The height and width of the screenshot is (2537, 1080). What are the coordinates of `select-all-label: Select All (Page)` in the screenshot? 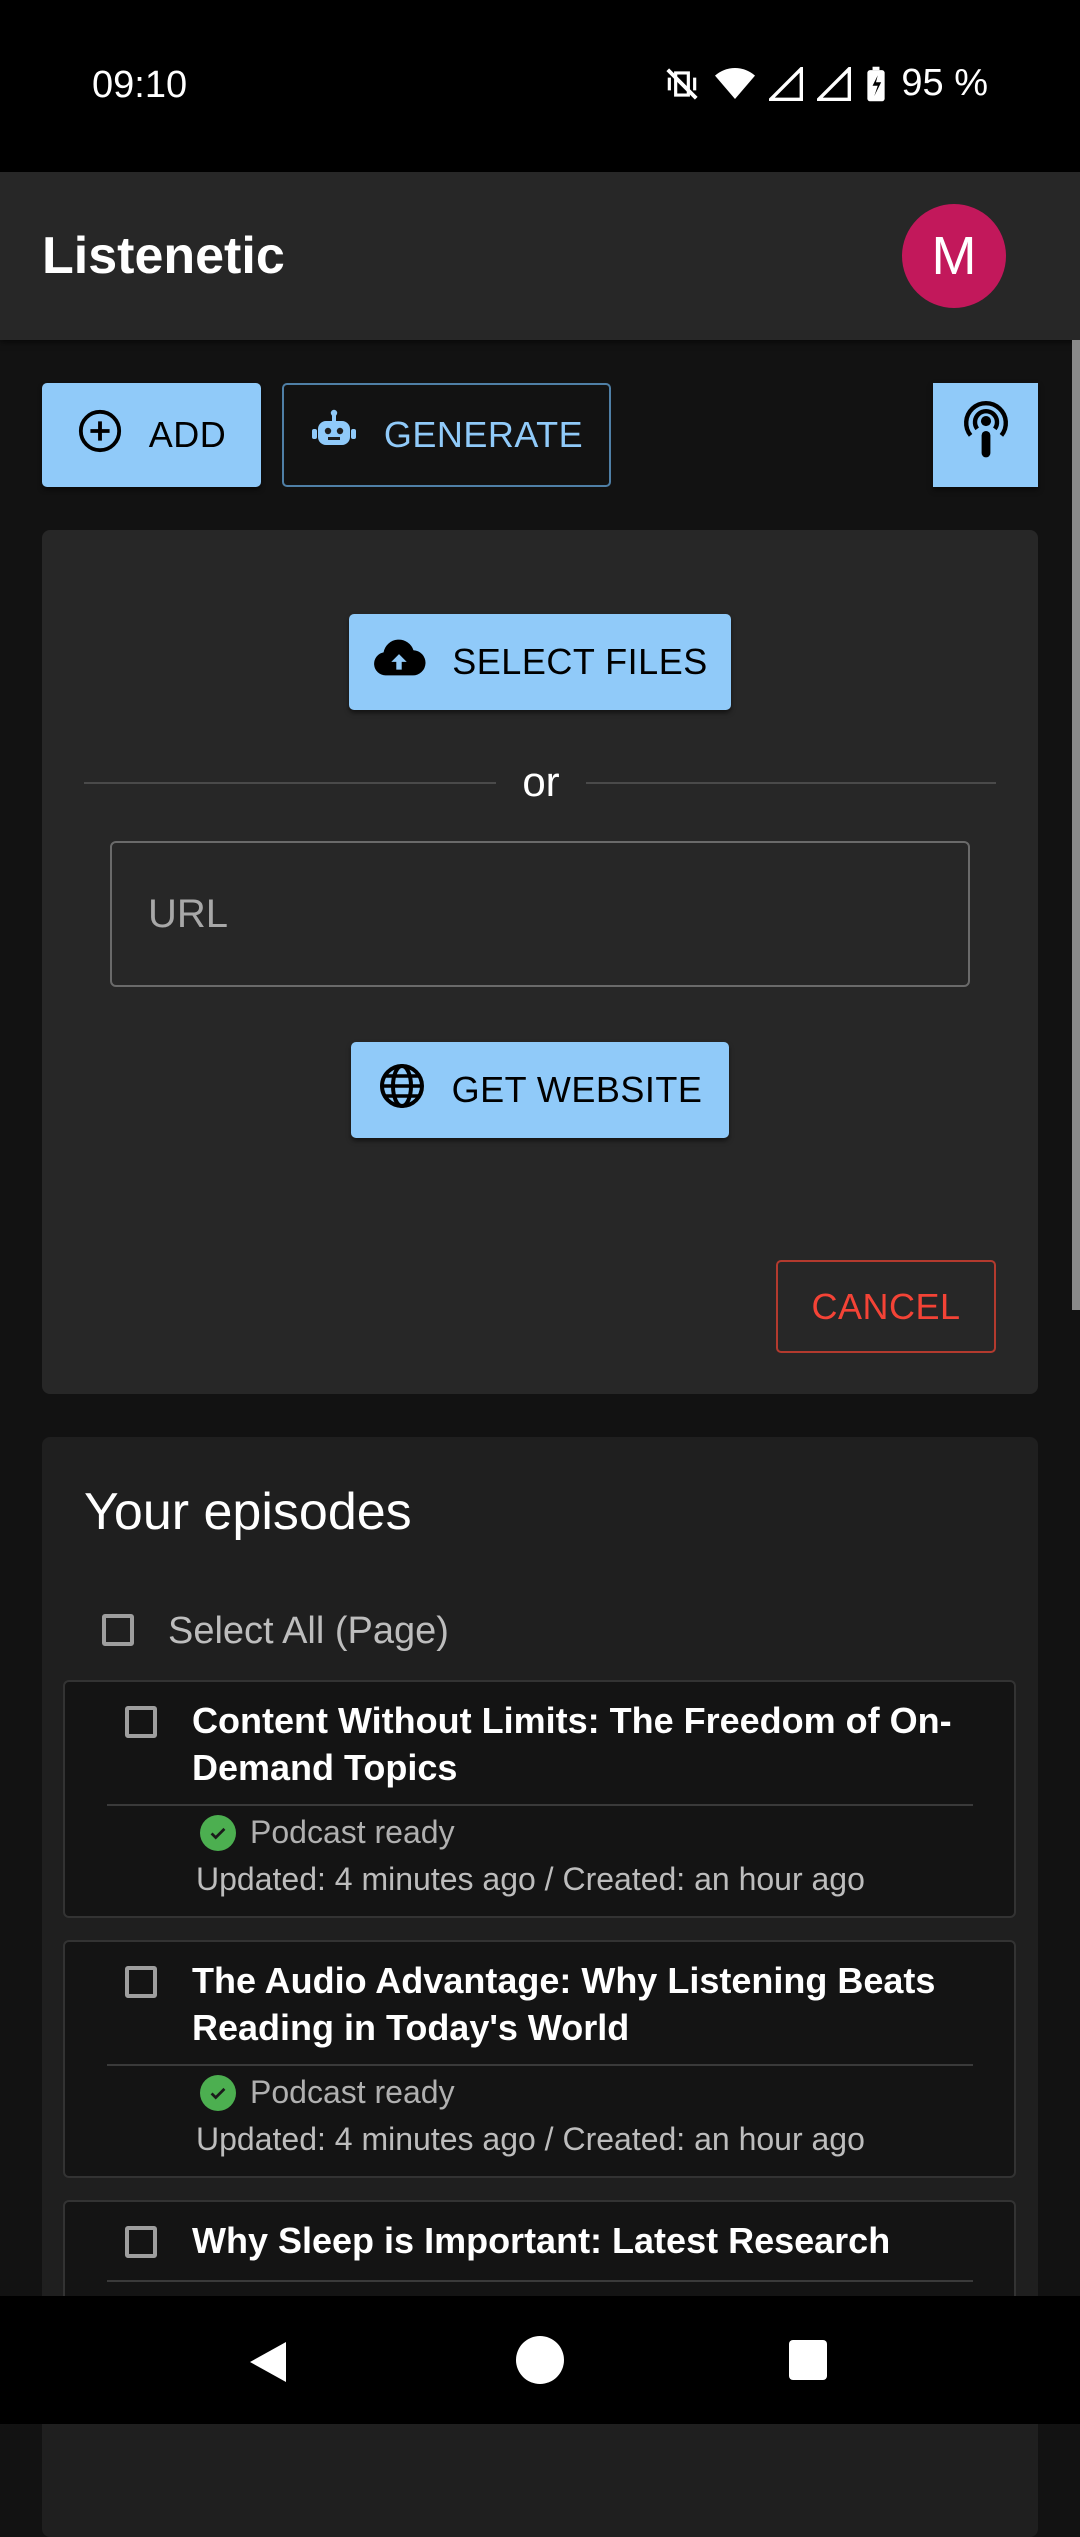 It's located at (308, 1631).